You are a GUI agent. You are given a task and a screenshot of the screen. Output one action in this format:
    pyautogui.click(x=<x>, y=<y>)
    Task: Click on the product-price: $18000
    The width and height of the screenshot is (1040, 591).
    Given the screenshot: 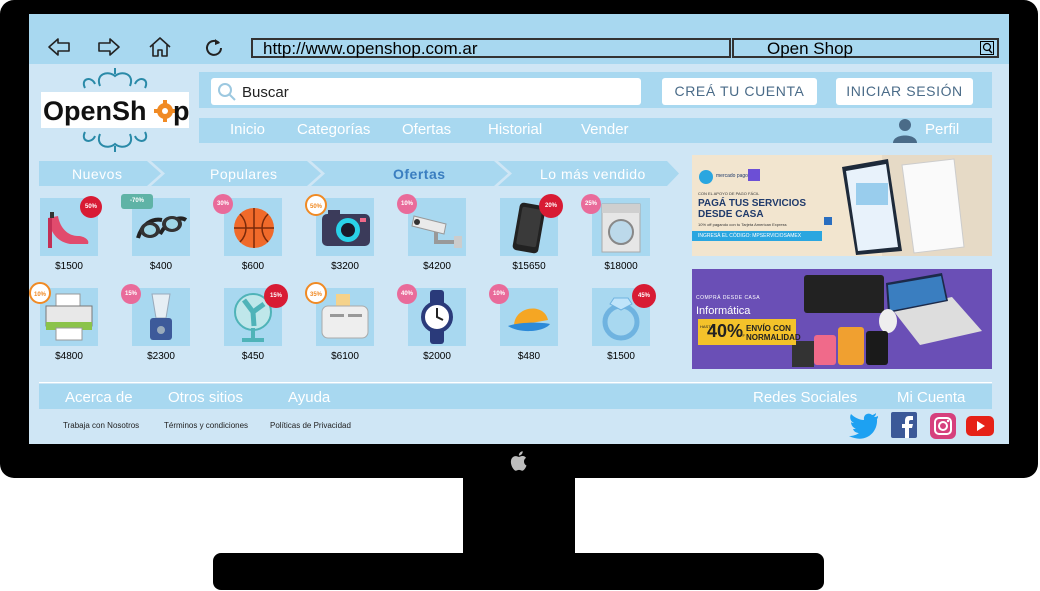 What is the action you would take?
    pyautogui.click(x=621, y=266)
    